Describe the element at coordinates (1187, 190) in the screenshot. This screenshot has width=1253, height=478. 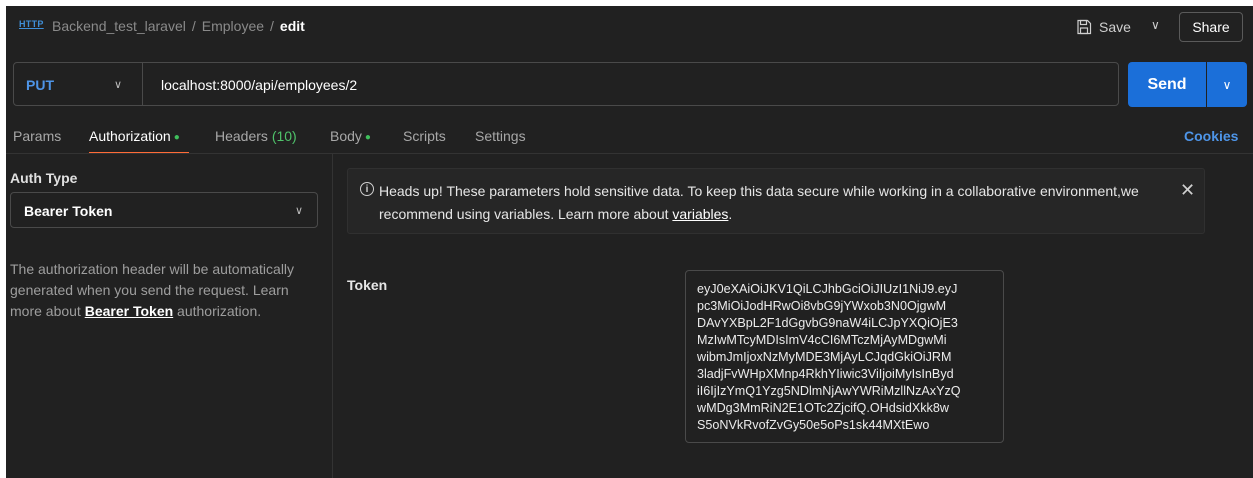
I see `close-icon: ✕` at that location.